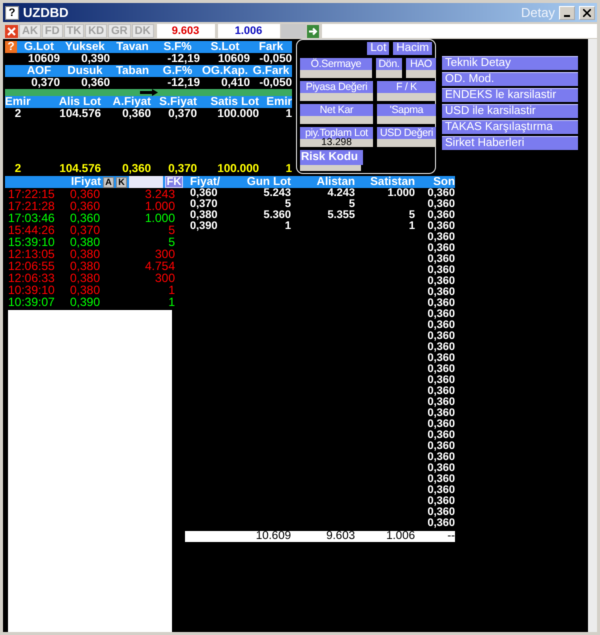  I want to click on filter-button: K, so click(121, 182).